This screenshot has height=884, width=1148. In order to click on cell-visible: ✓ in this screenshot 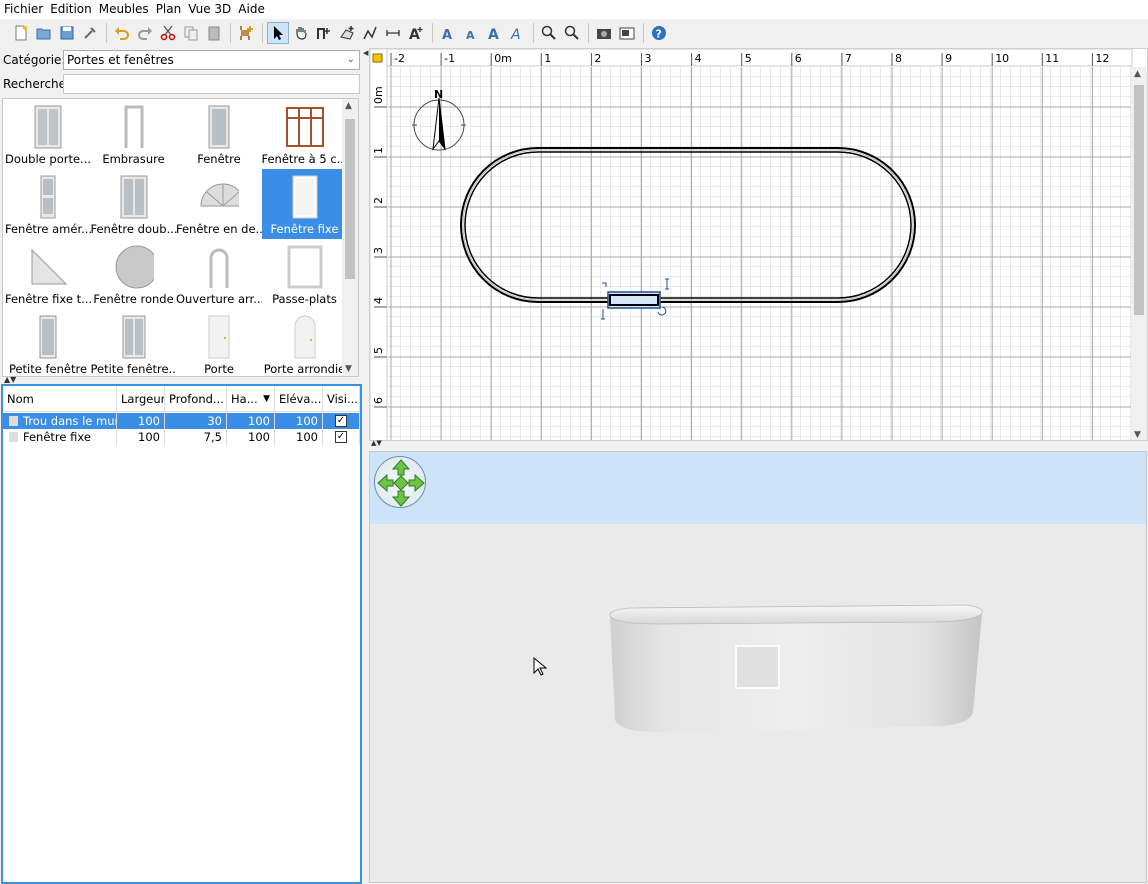, I will do `click(341, 437)`.